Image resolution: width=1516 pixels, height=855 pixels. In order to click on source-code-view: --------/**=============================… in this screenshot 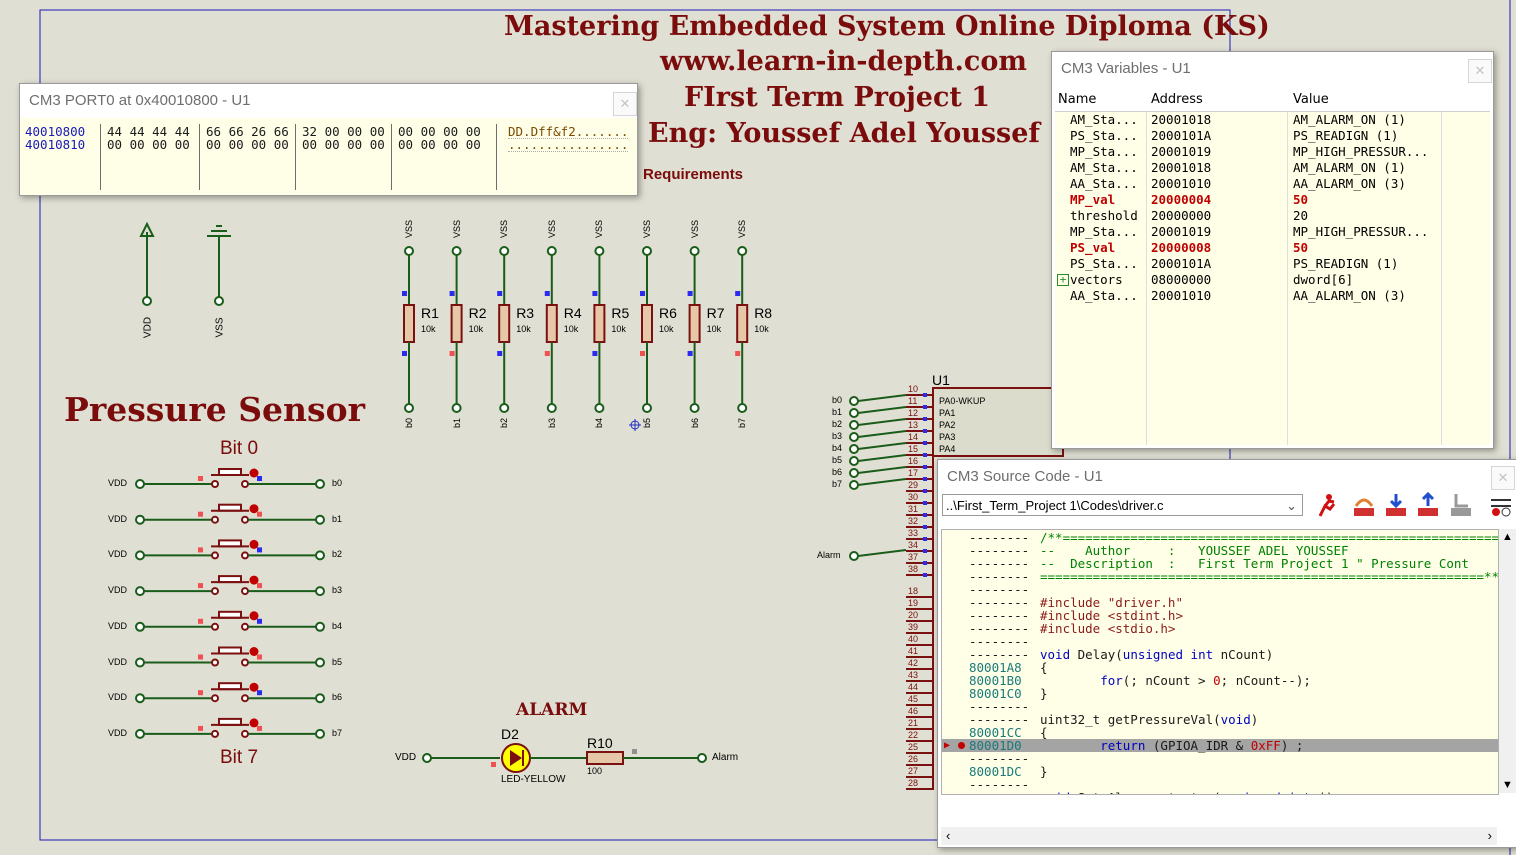, I will do `click(1220, 662)`.